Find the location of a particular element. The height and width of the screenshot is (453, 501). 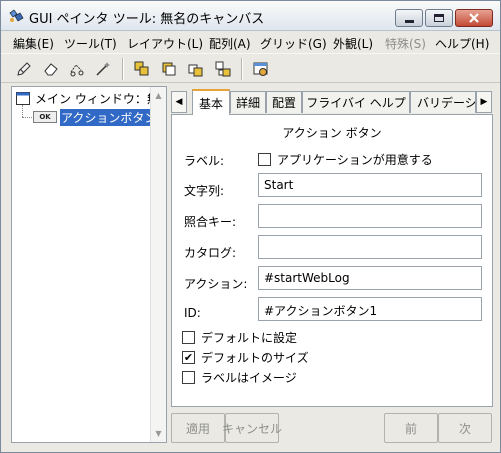

tab-flyby-help: フライバイ ヘルプ is located at coordinates (356, 102).